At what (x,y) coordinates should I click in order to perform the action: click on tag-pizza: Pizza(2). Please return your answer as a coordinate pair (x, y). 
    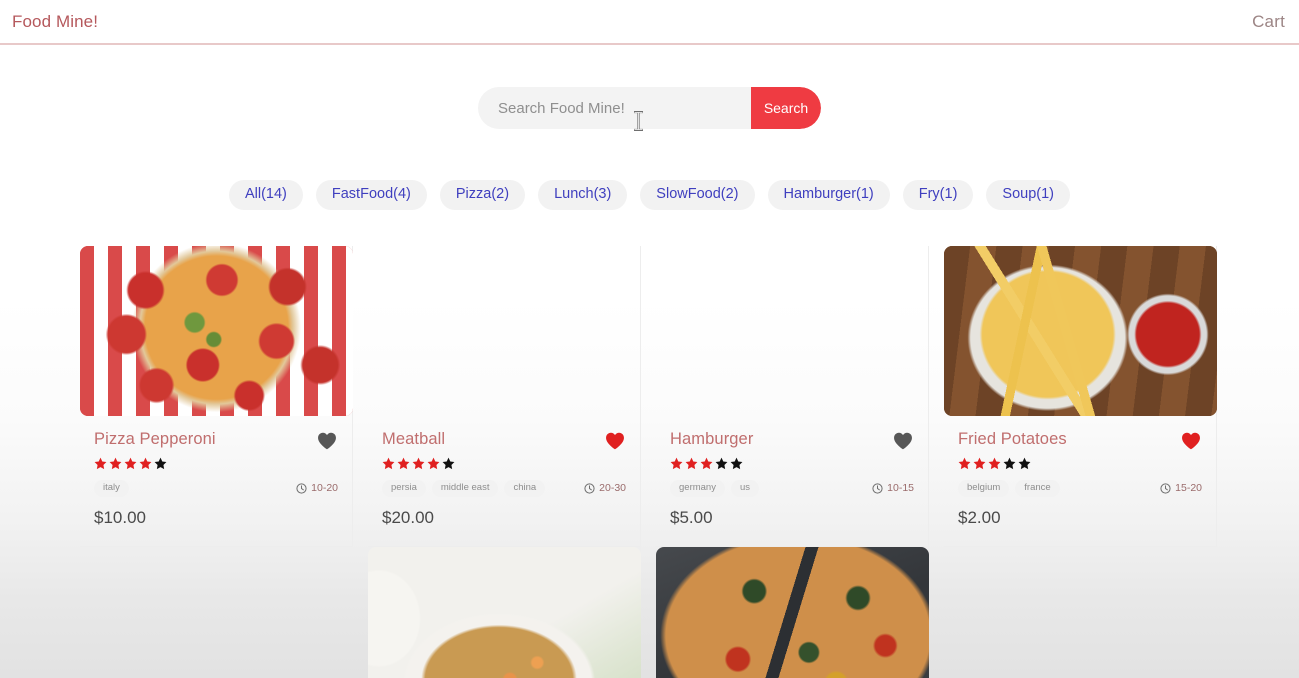
    Looking at the image, I should click on (482, 195).